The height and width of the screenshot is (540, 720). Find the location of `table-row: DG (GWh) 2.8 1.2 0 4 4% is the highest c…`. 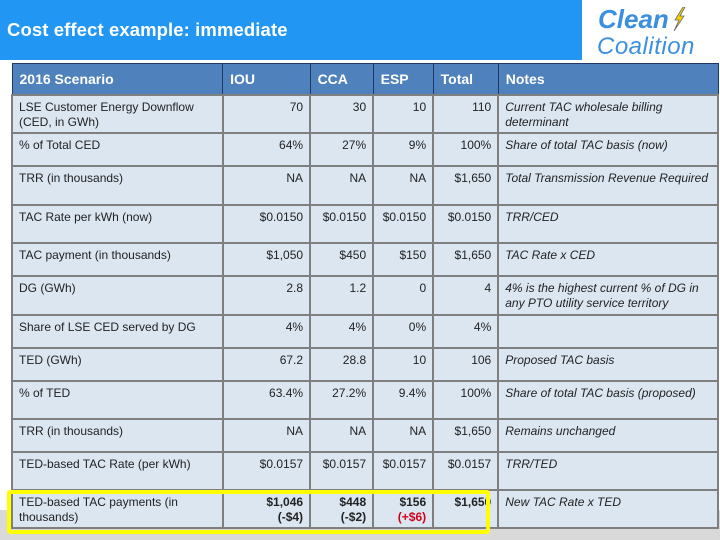

table-row: DG (GWh) 2.8 1.2 0 4 4% is the highest c… is located at coordinates (365, 295).